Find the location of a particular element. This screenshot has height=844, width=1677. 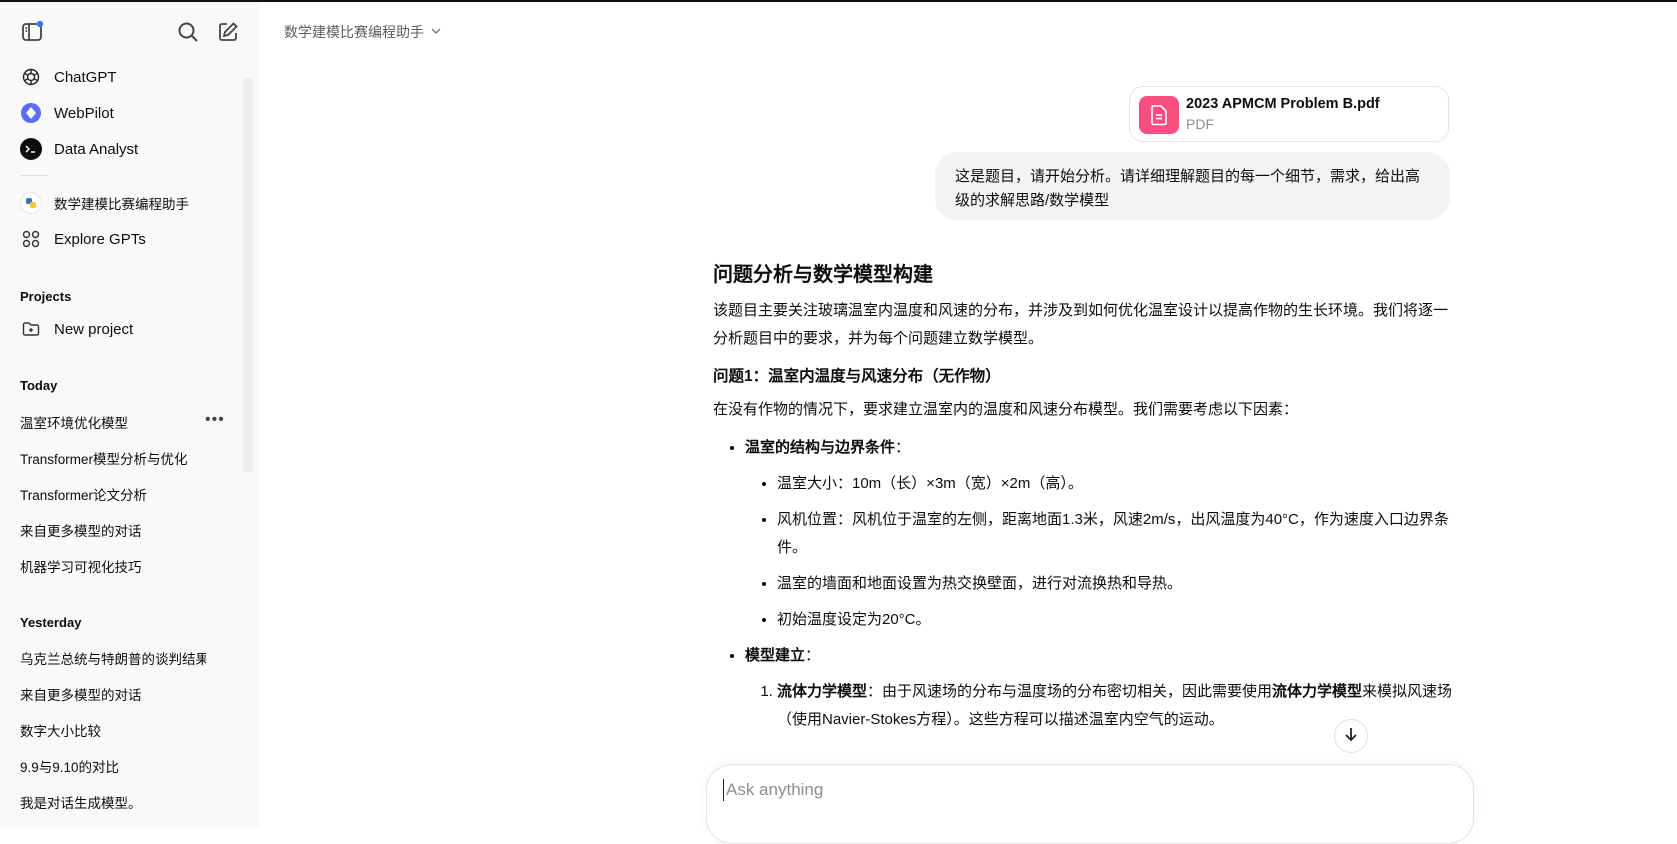

toggle-sidebar-icon is located at coordinates (32, 32).